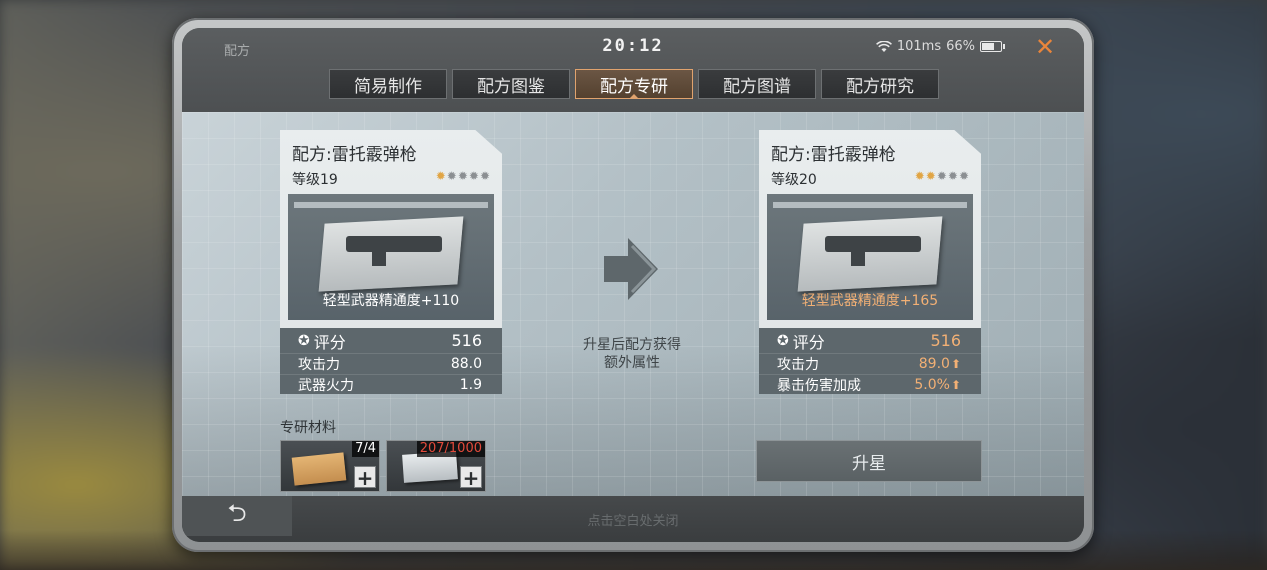  Describe the element at coordinates (450, 449) in the screenshot. I see `material-count: 207/1000` at that location.